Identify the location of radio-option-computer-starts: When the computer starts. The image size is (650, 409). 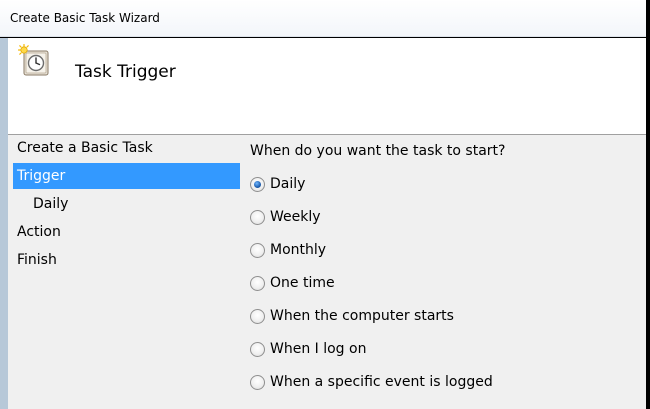
(445, 317).